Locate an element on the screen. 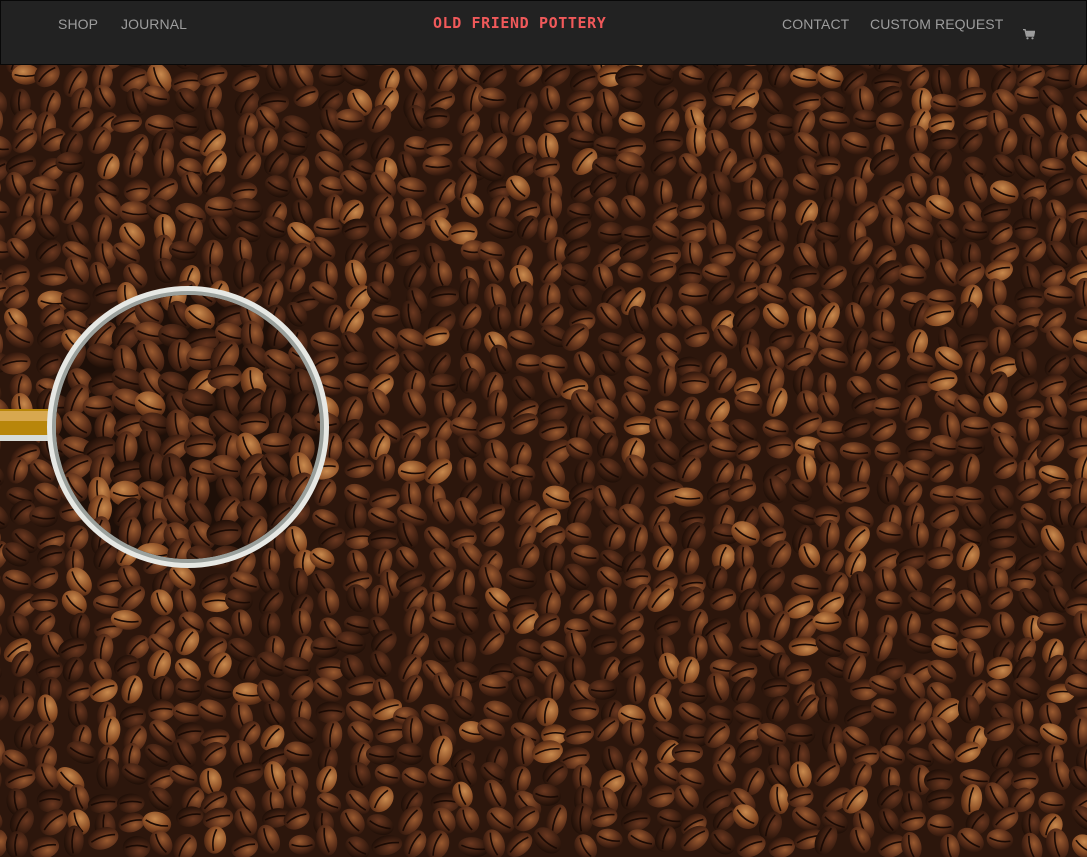 The height and width of the screenshot is (857, 1087). nav-shop-link: SHOP is located at coordinates (78, 24).